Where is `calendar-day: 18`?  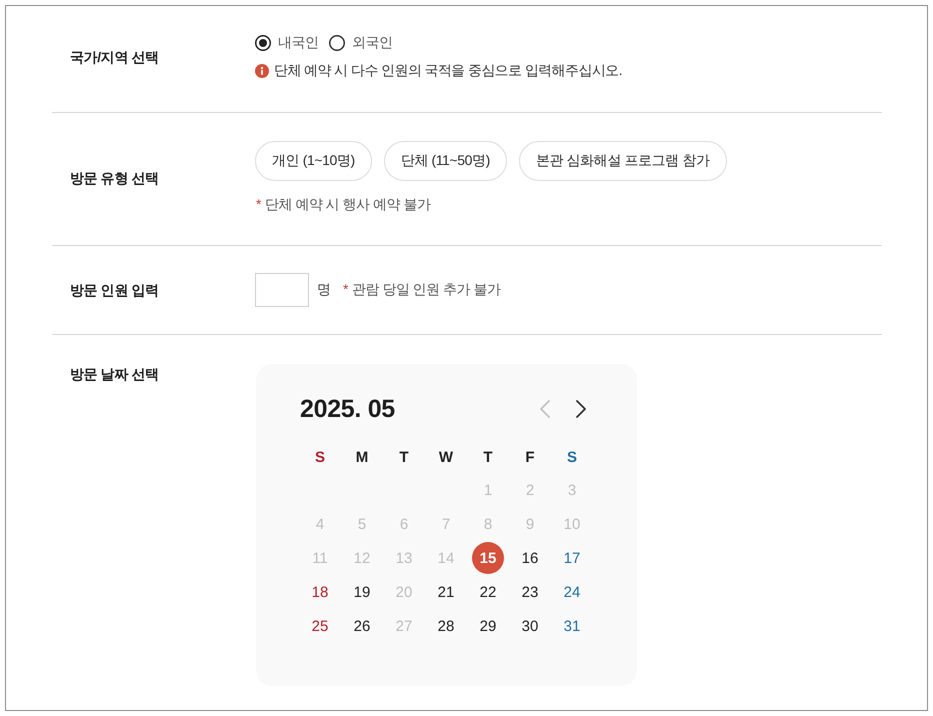 calendar-day: 18 is located at coordinates (320, 592).